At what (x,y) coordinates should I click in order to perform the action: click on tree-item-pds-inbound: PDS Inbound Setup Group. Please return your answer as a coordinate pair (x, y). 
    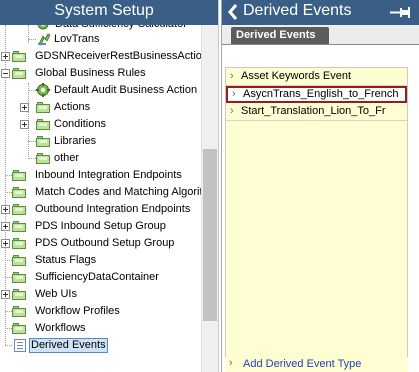
    Looking at the image, I should click on (100, 226).